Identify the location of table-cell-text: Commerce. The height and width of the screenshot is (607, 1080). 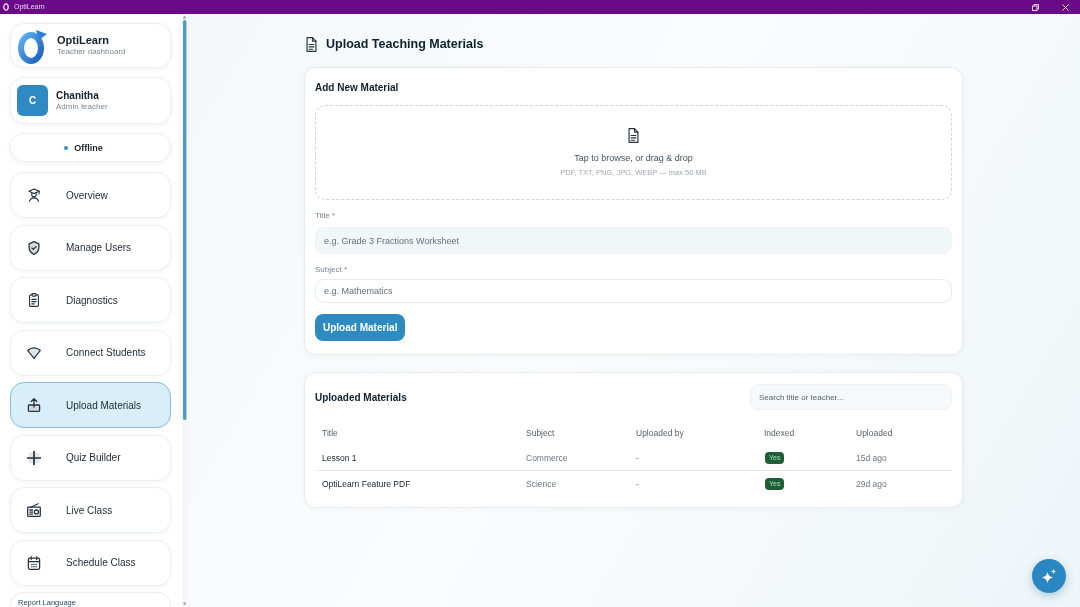
(547, 457).